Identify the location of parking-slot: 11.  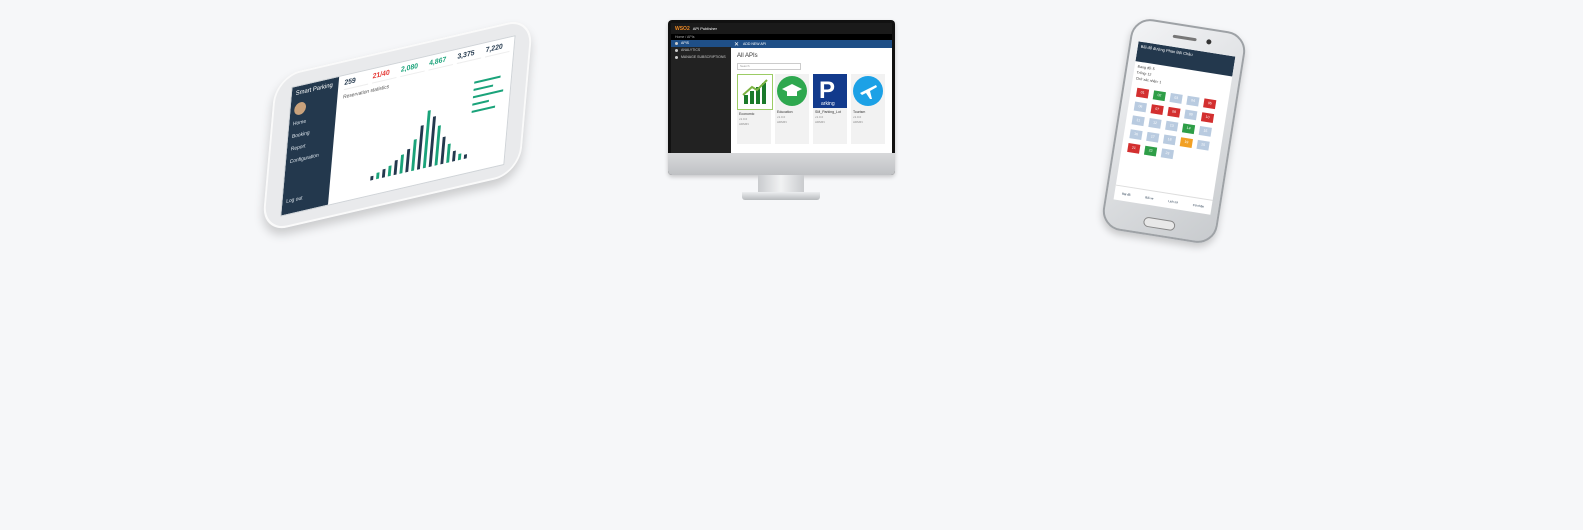
(1138, 121).